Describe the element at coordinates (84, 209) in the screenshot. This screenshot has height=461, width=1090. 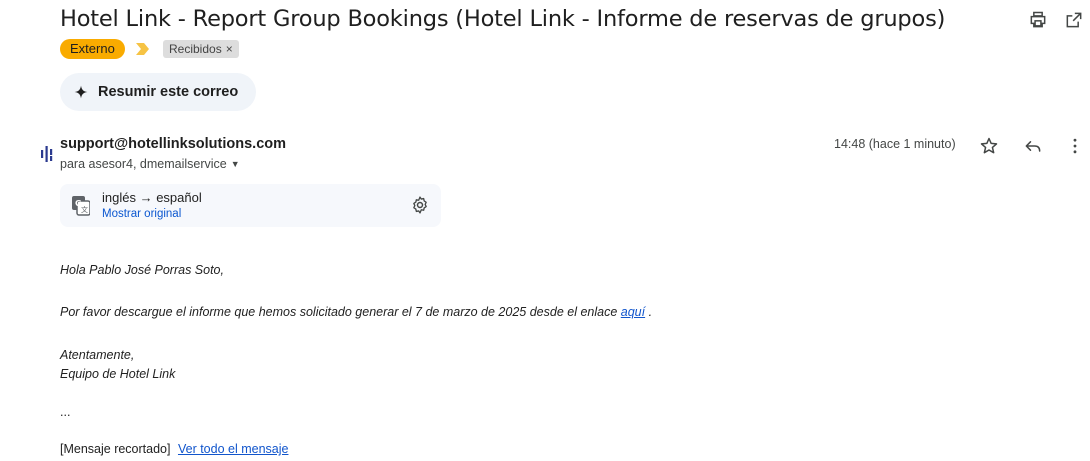
I see `svg-text: 文` at that location.